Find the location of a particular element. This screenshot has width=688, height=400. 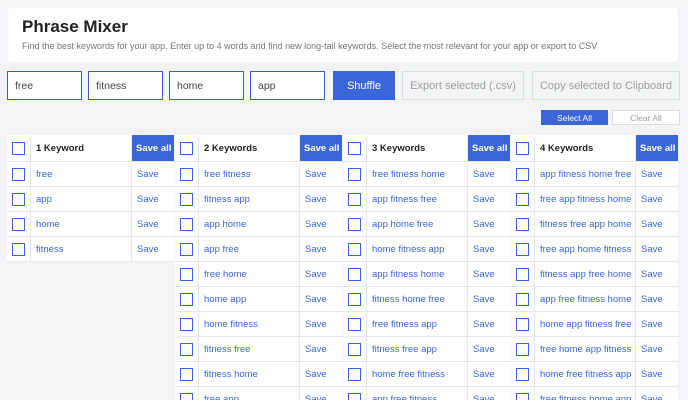

keyword-label: fitness app is located at coordinates (249, 199).